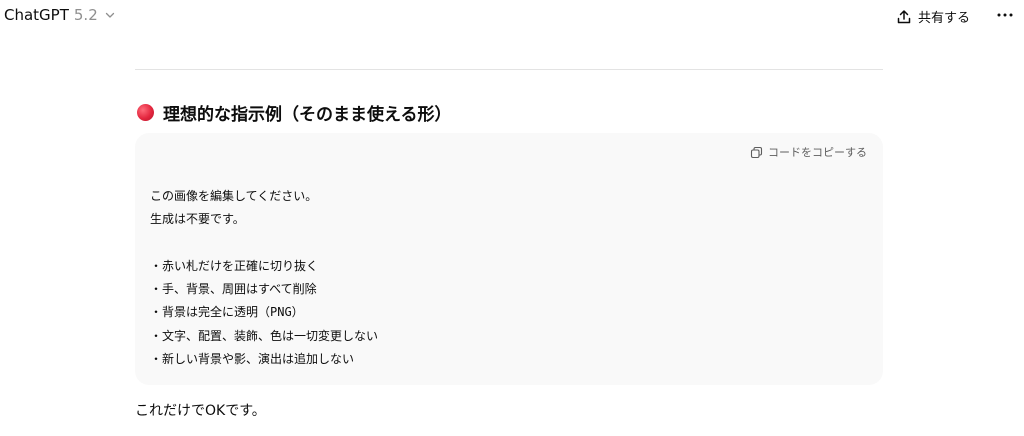 The height and width of the screenshot is (436, 1024). What do you see at coordinates (234, 196) in the screenshot?
I see `code-line: この画像を編集してください。` at bounding box center [234, 196].